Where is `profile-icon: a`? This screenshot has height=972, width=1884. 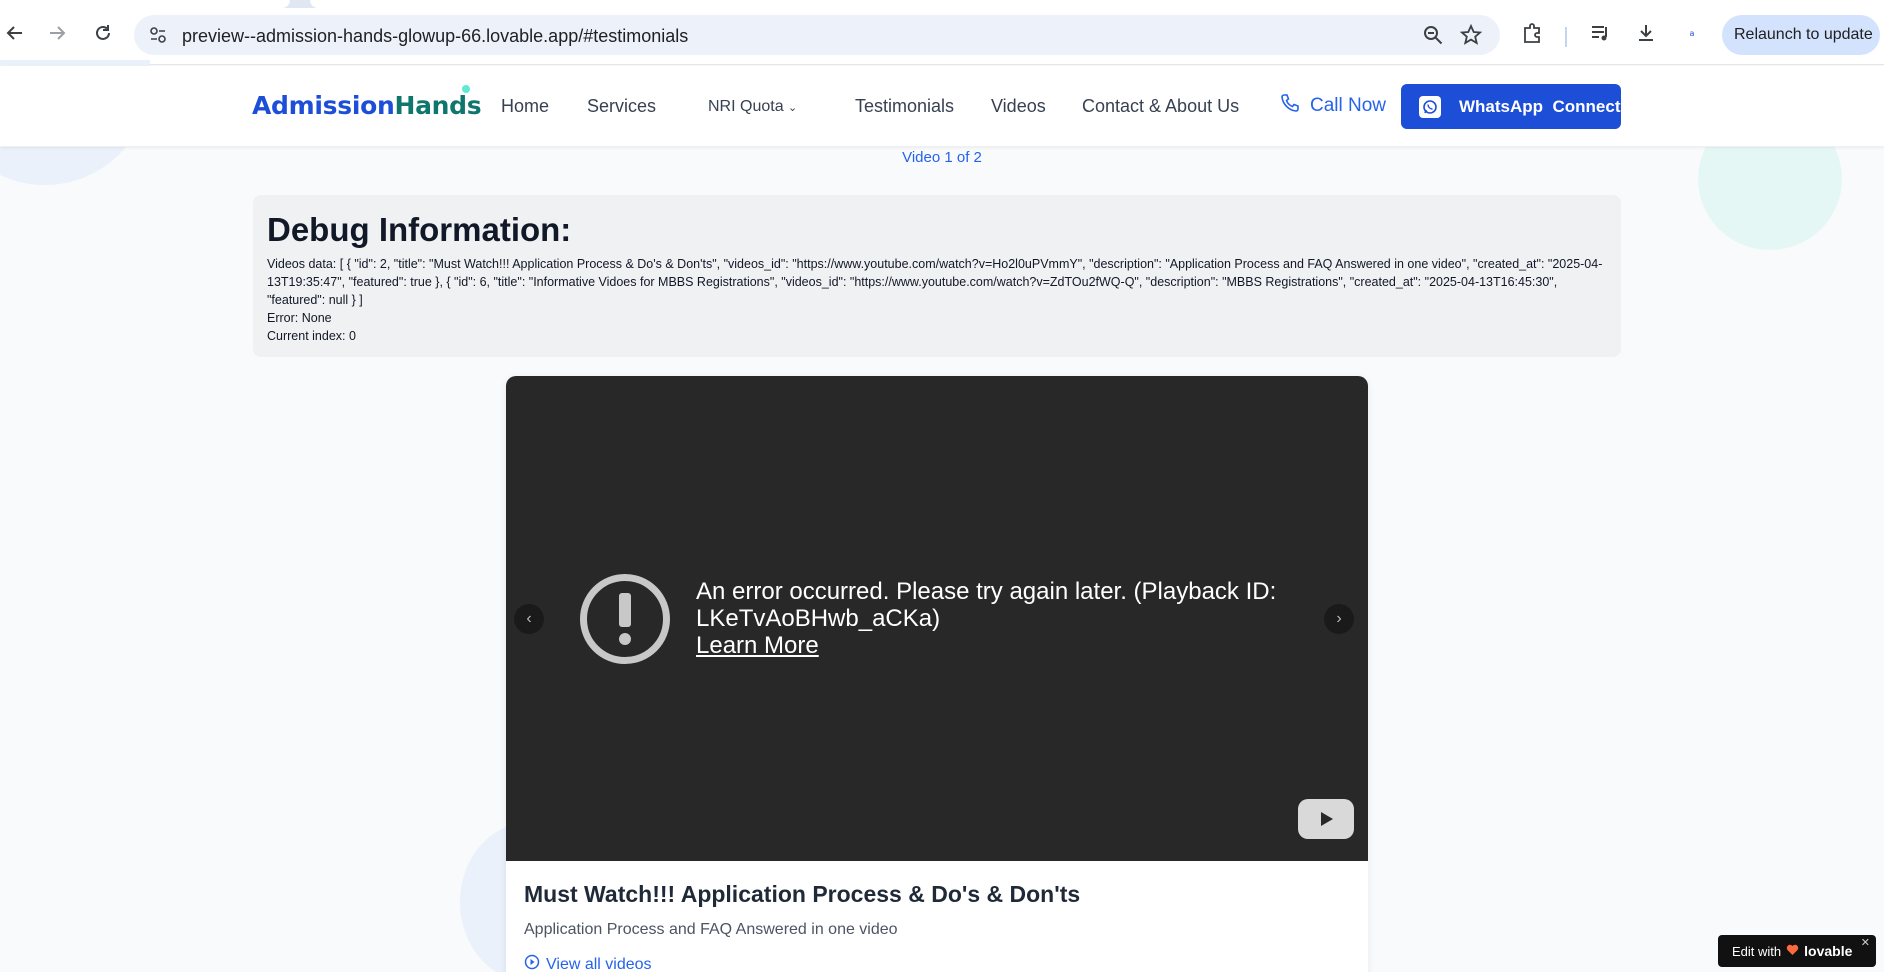 profile-icon: a is located at coordinates (1692, 33).